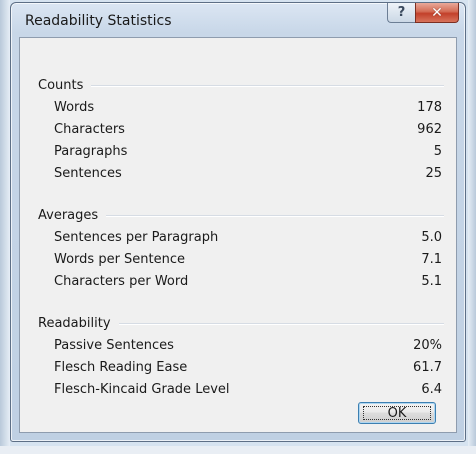  I want to click on background-right-edge, so click(472, 227).